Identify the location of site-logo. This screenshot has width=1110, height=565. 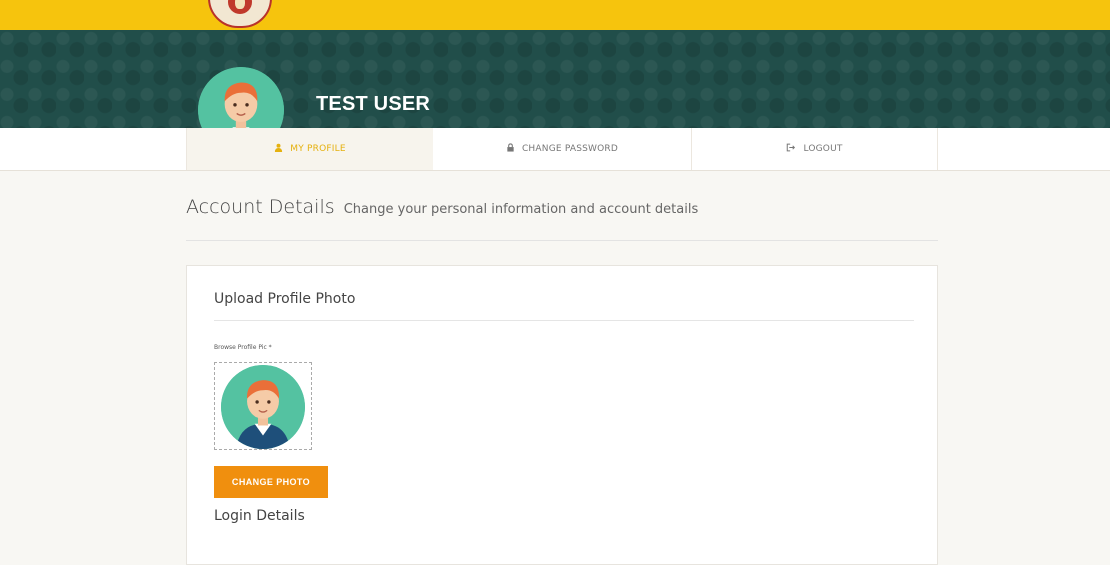
(240, 14).